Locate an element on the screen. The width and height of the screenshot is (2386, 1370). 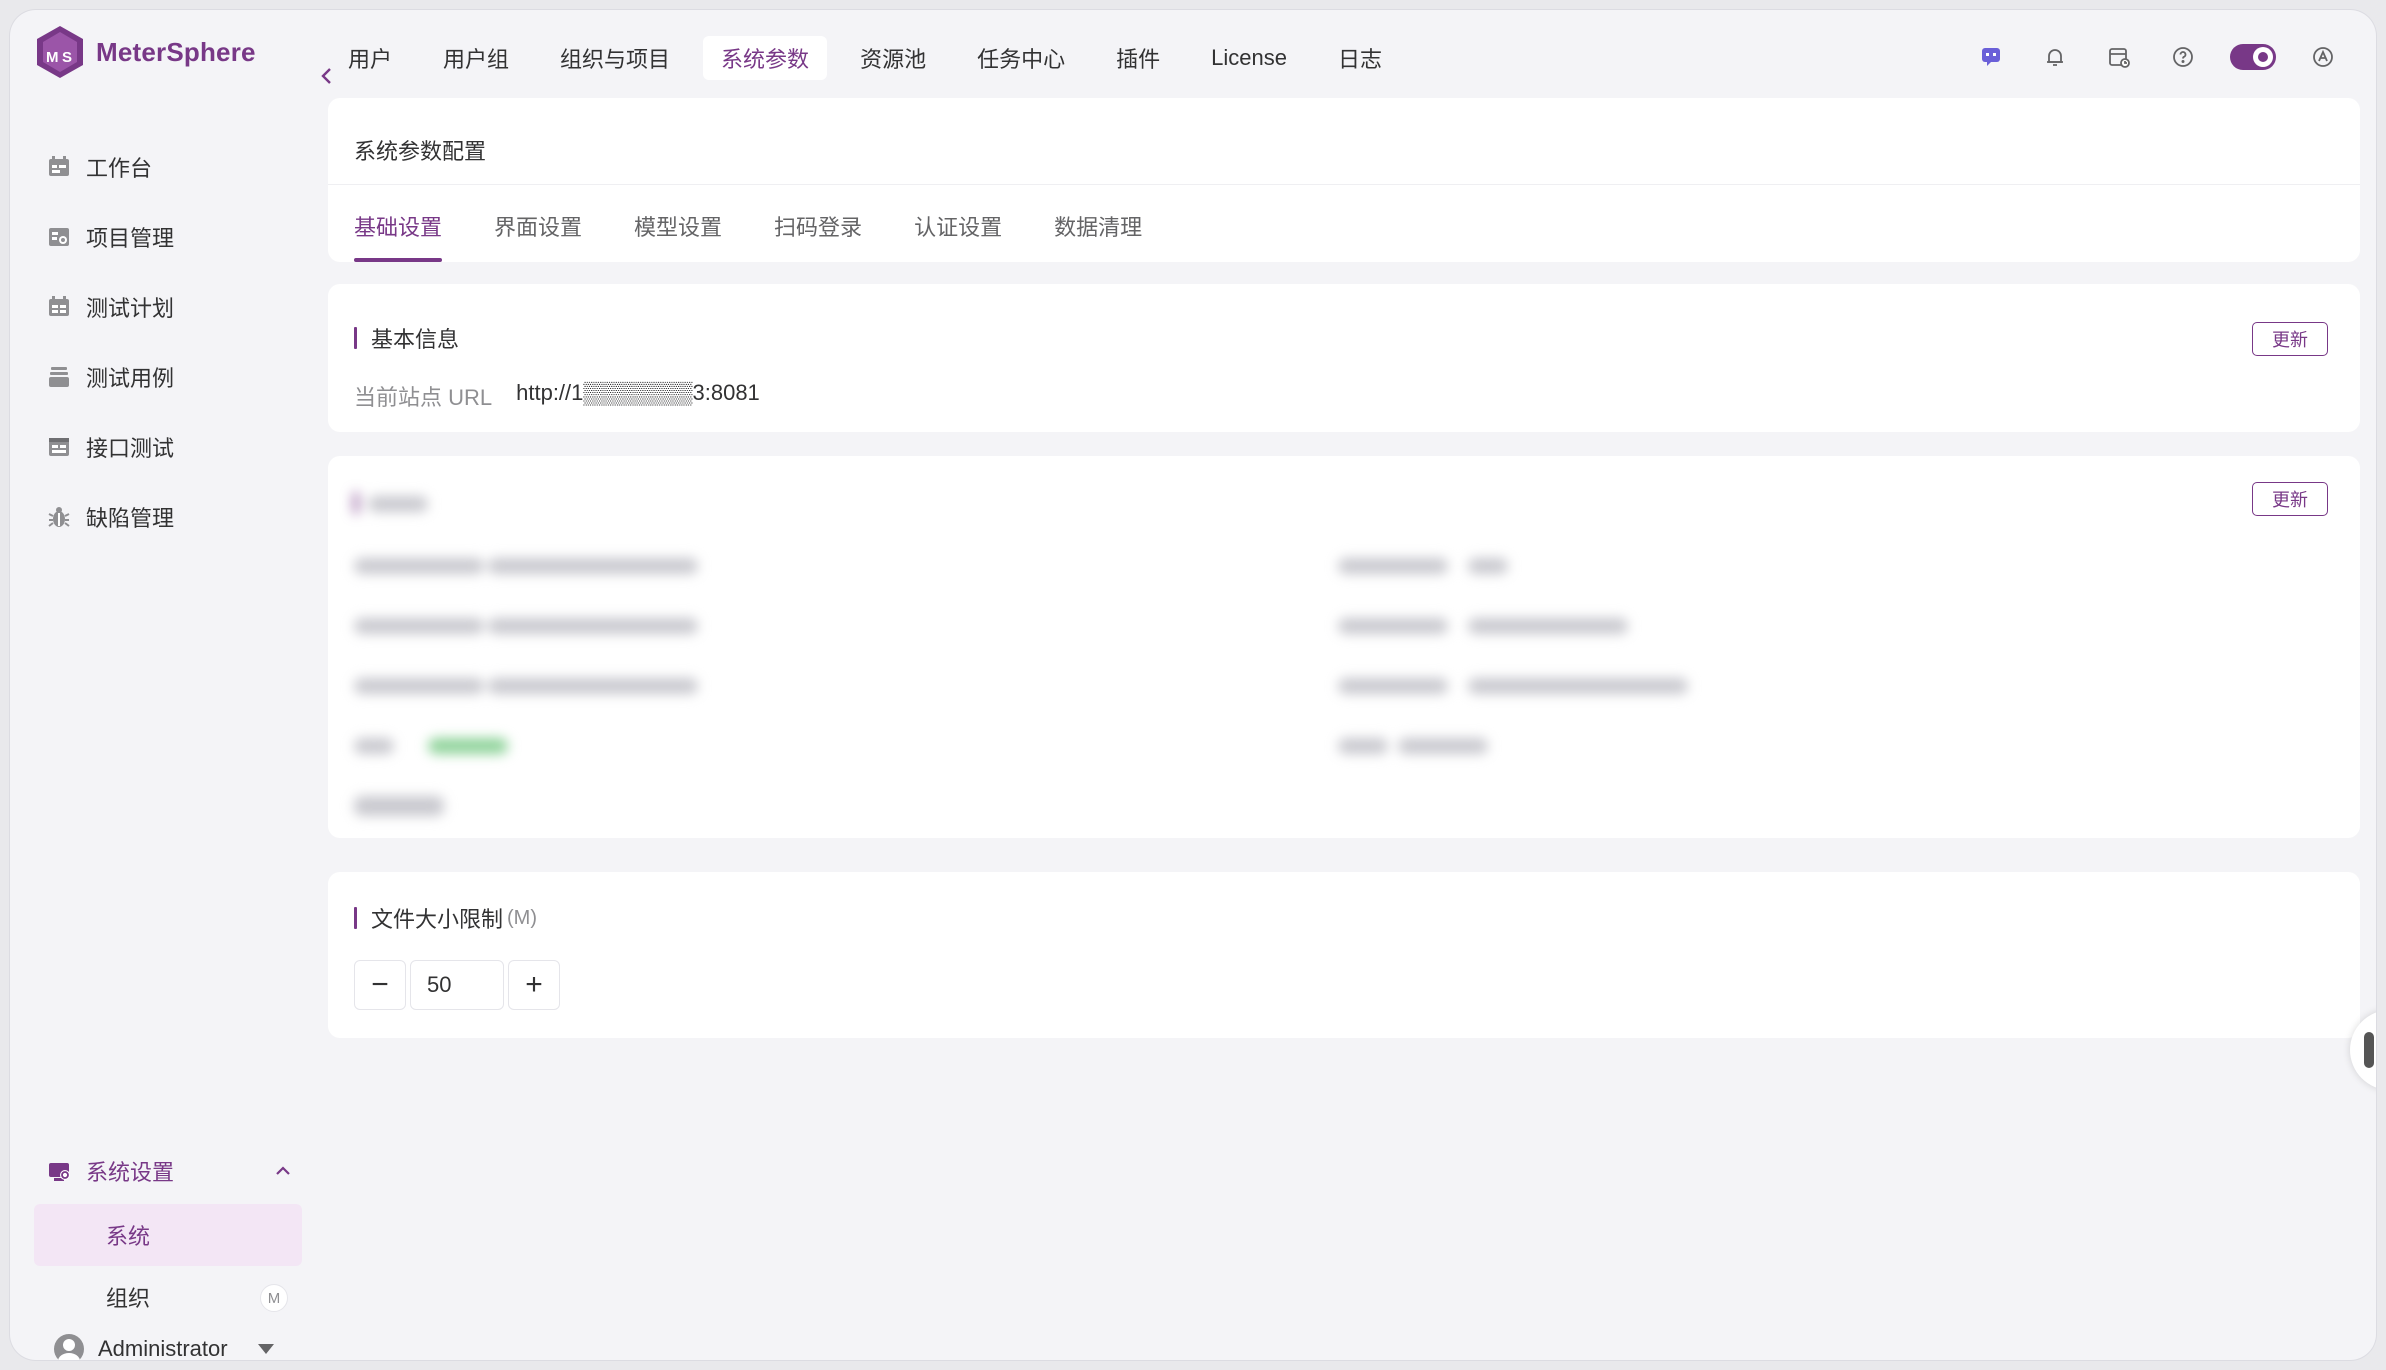
sidebar-item-label: 工作台 is located at coordinates (119, 168).